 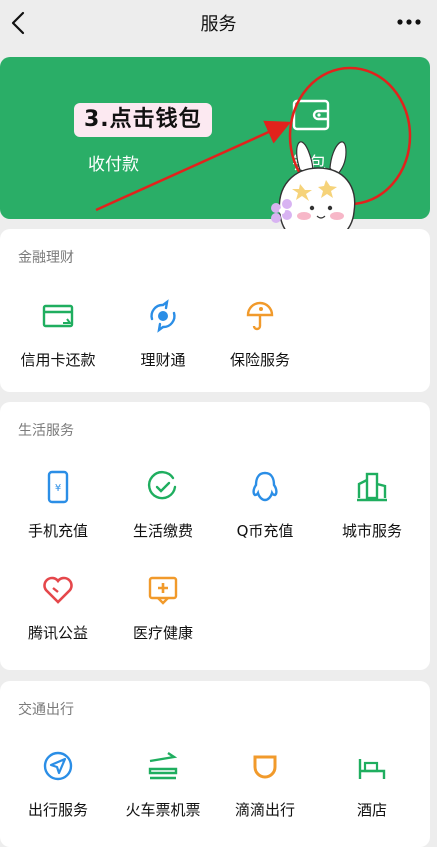 I want to click on wallet-icon, so click(x=311, y=115).